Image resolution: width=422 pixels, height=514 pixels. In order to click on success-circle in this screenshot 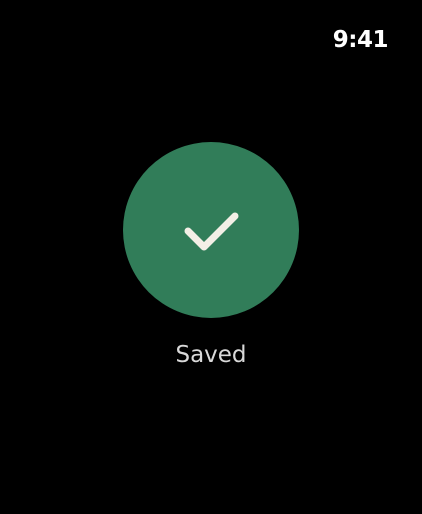, I will do `click(211, 230)`.